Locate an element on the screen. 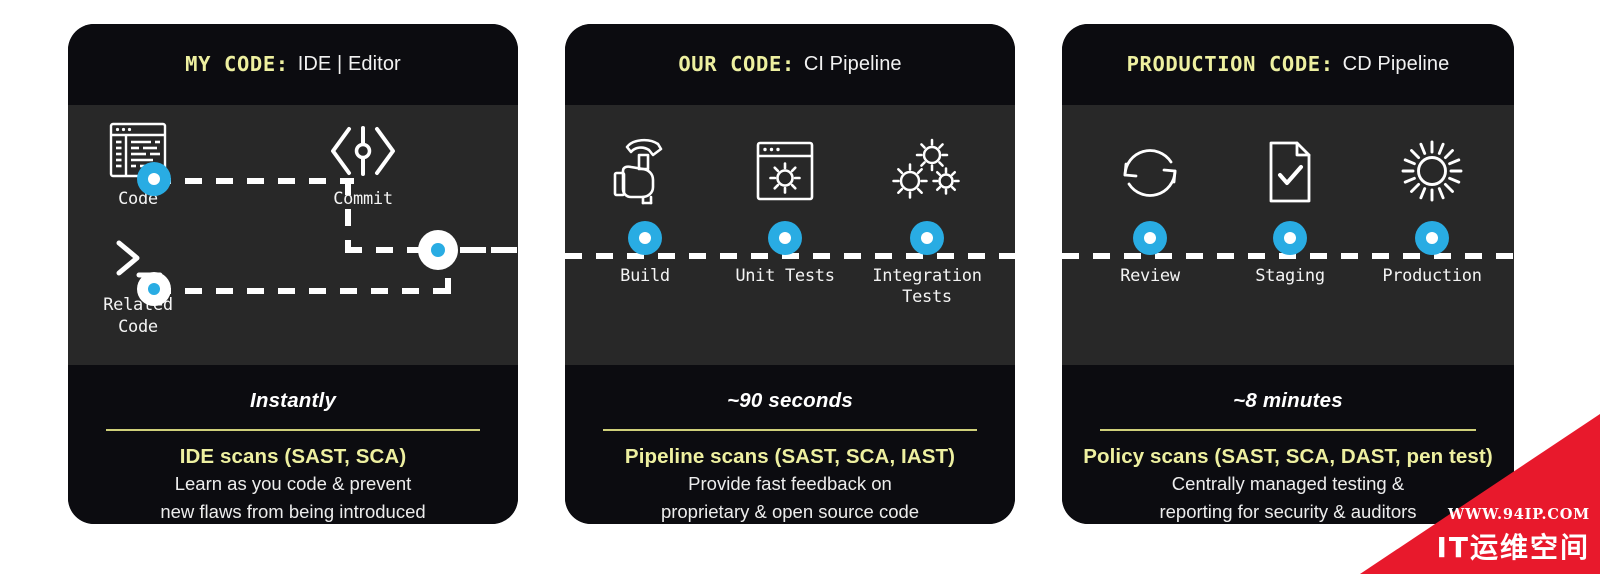 The height and width of the screenshot is (574, 1600). browser-gear-icon is located at coordinates (785, 166).